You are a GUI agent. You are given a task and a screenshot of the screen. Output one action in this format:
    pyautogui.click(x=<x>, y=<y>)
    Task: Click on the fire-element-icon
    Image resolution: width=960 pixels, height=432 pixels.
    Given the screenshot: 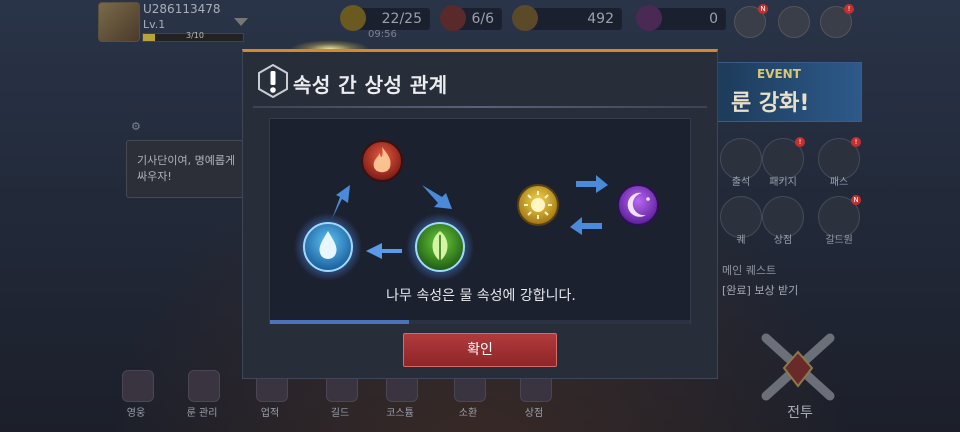 What is the action you would take?
    pyautogui.click(x=382, y=161)
    